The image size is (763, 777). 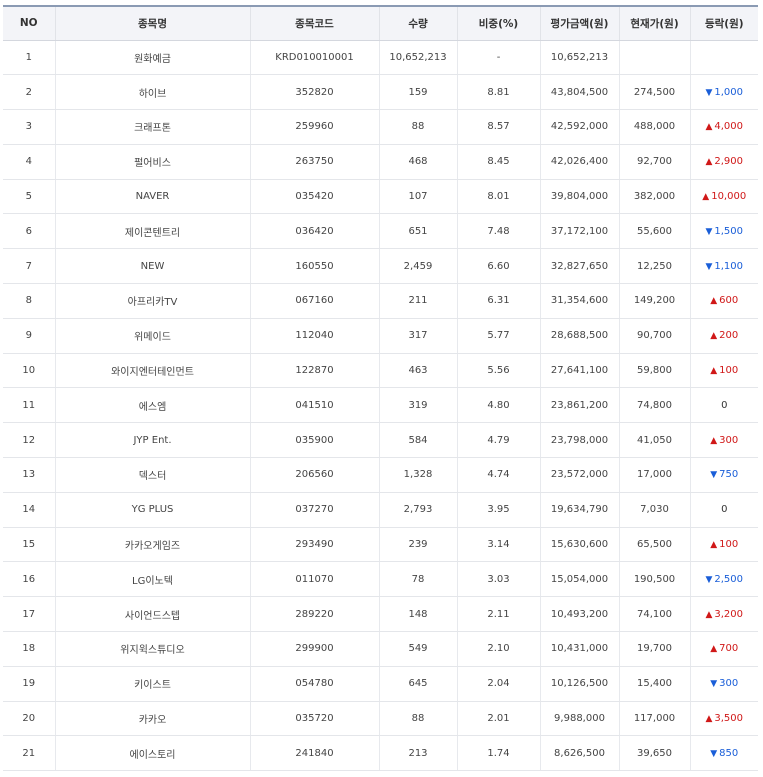 I want to click on cell-name: 카카오게임즈, so click(x=152, y=545).